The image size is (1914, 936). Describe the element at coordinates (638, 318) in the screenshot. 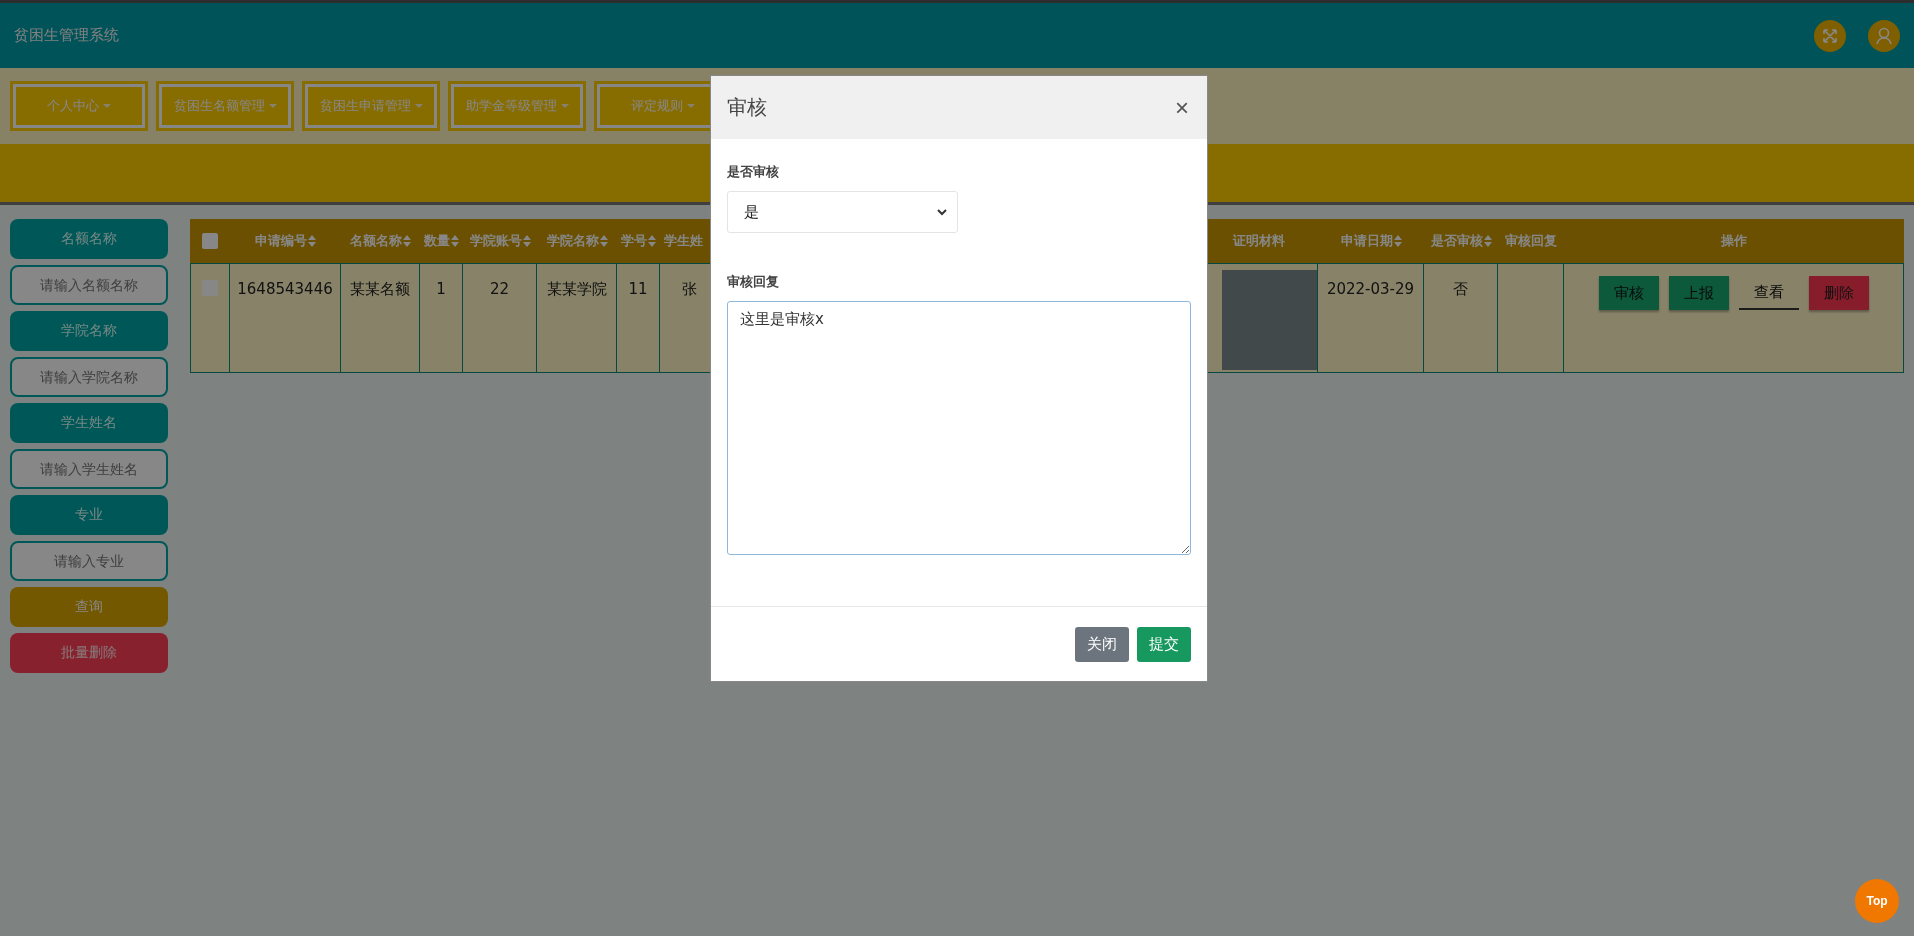

I see `table-cell: 11` at that location.